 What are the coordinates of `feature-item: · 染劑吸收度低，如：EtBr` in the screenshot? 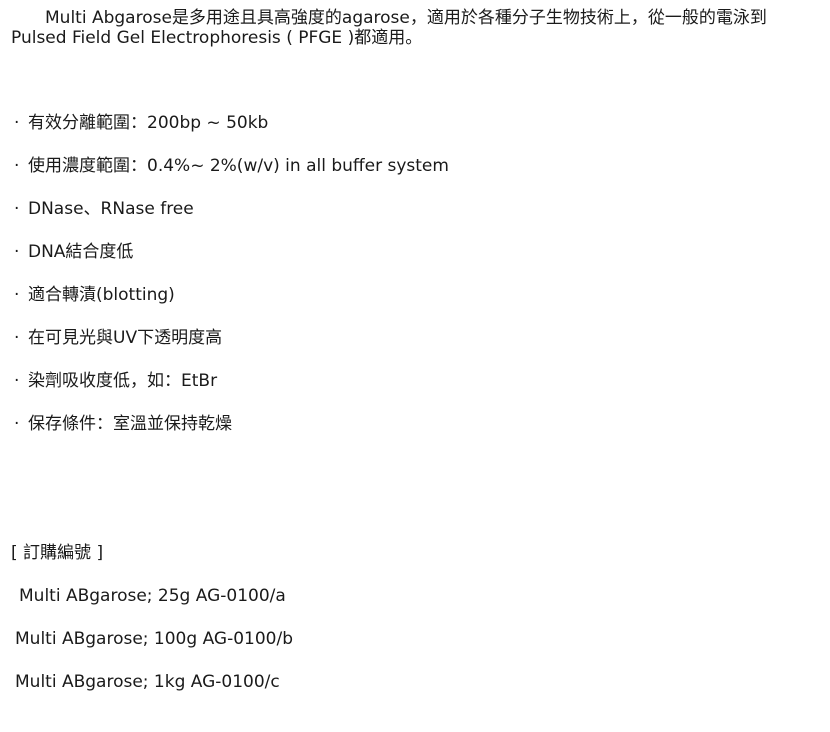 It's located at (231, 390).